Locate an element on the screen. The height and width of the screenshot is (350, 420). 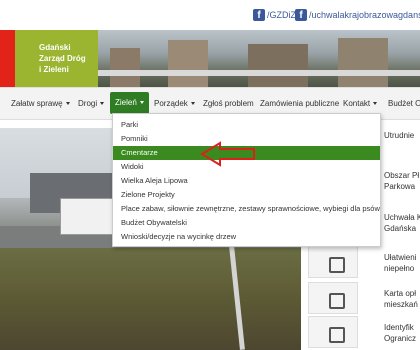
menu-item-wnioski-wycinka: Wnioski/decyzje na wycinkę drzew is located at coordinates (246, 237).